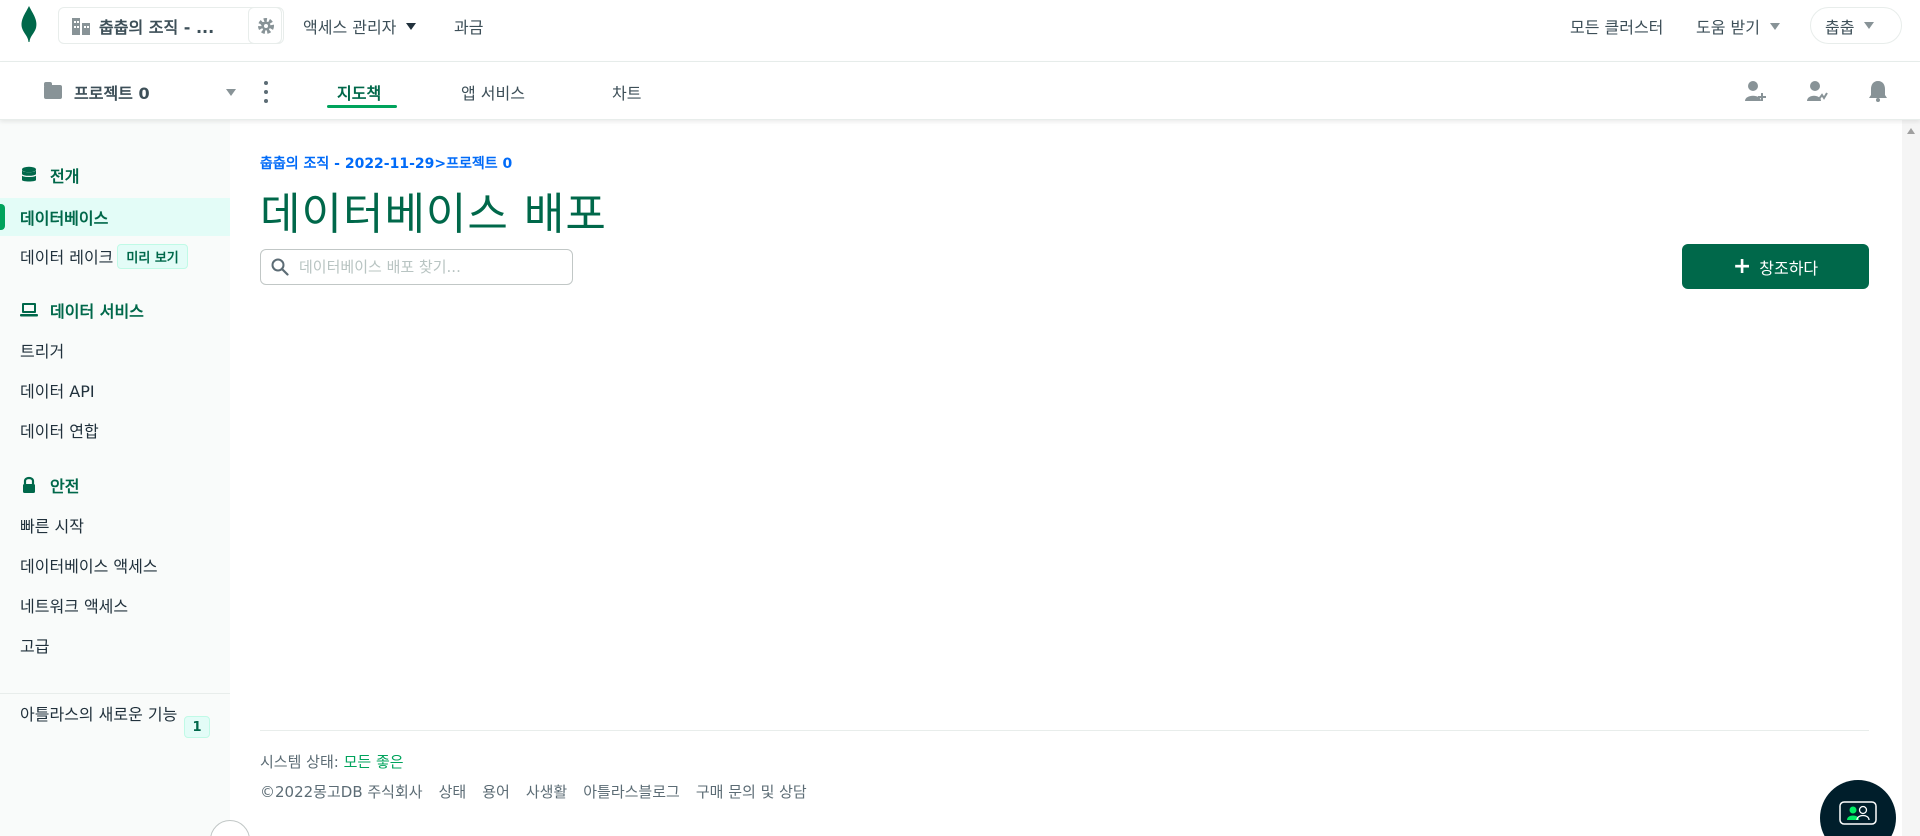  What do you see at coordinates (496, 791) in the screenshot?
I see `footer-link-terms: 용어` at bounding box center [496, 791].